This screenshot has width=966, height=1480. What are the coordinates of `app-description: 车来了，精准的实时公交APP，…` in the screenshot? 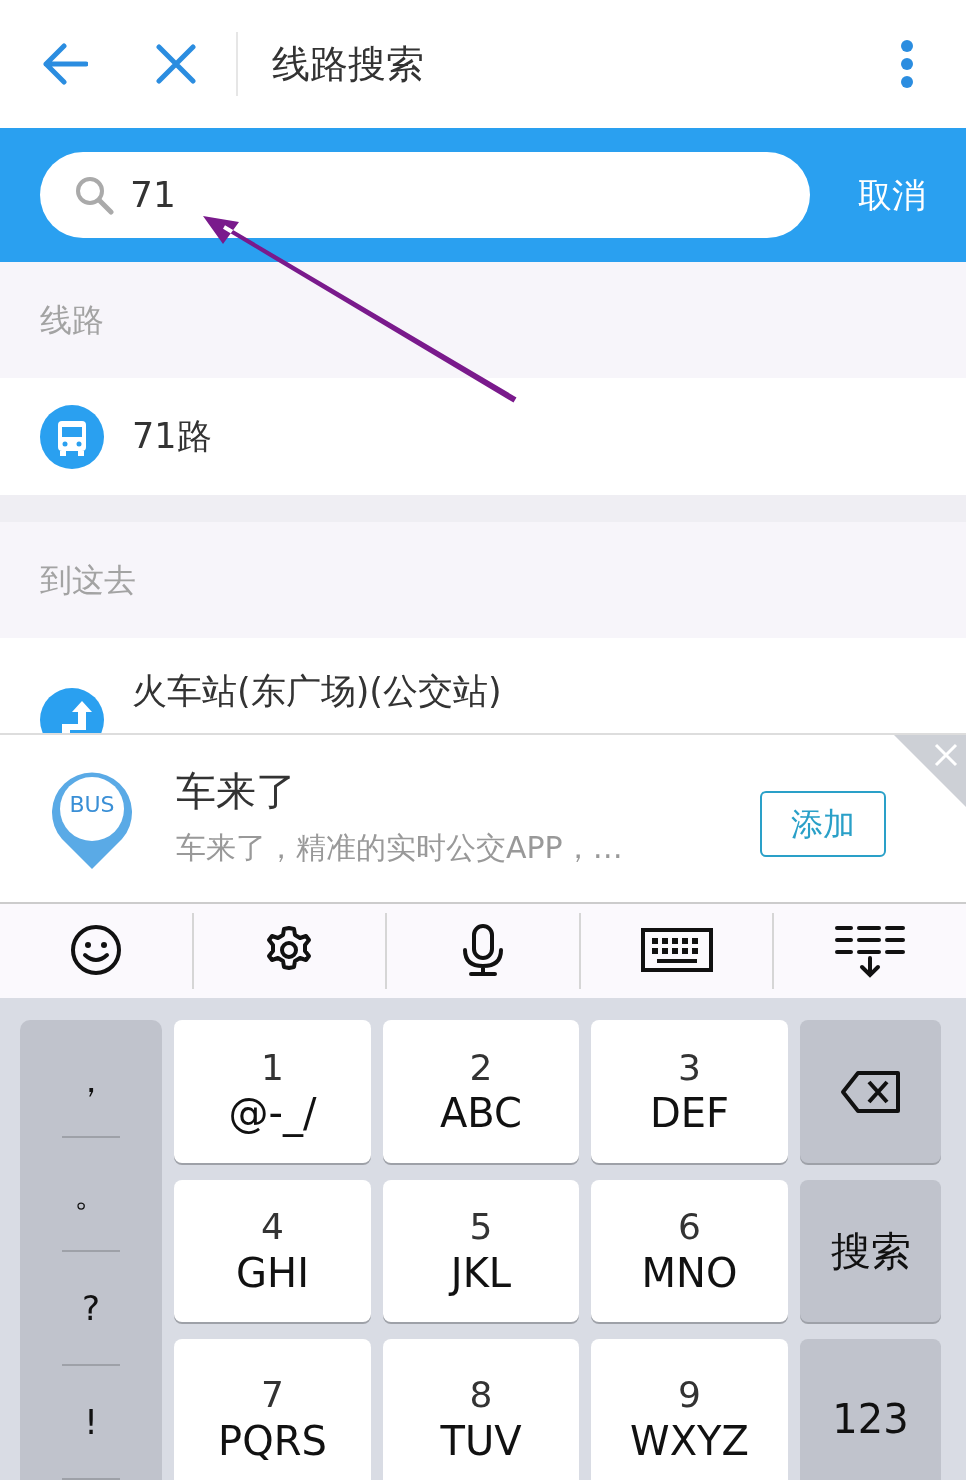 It's located at (399, 848).